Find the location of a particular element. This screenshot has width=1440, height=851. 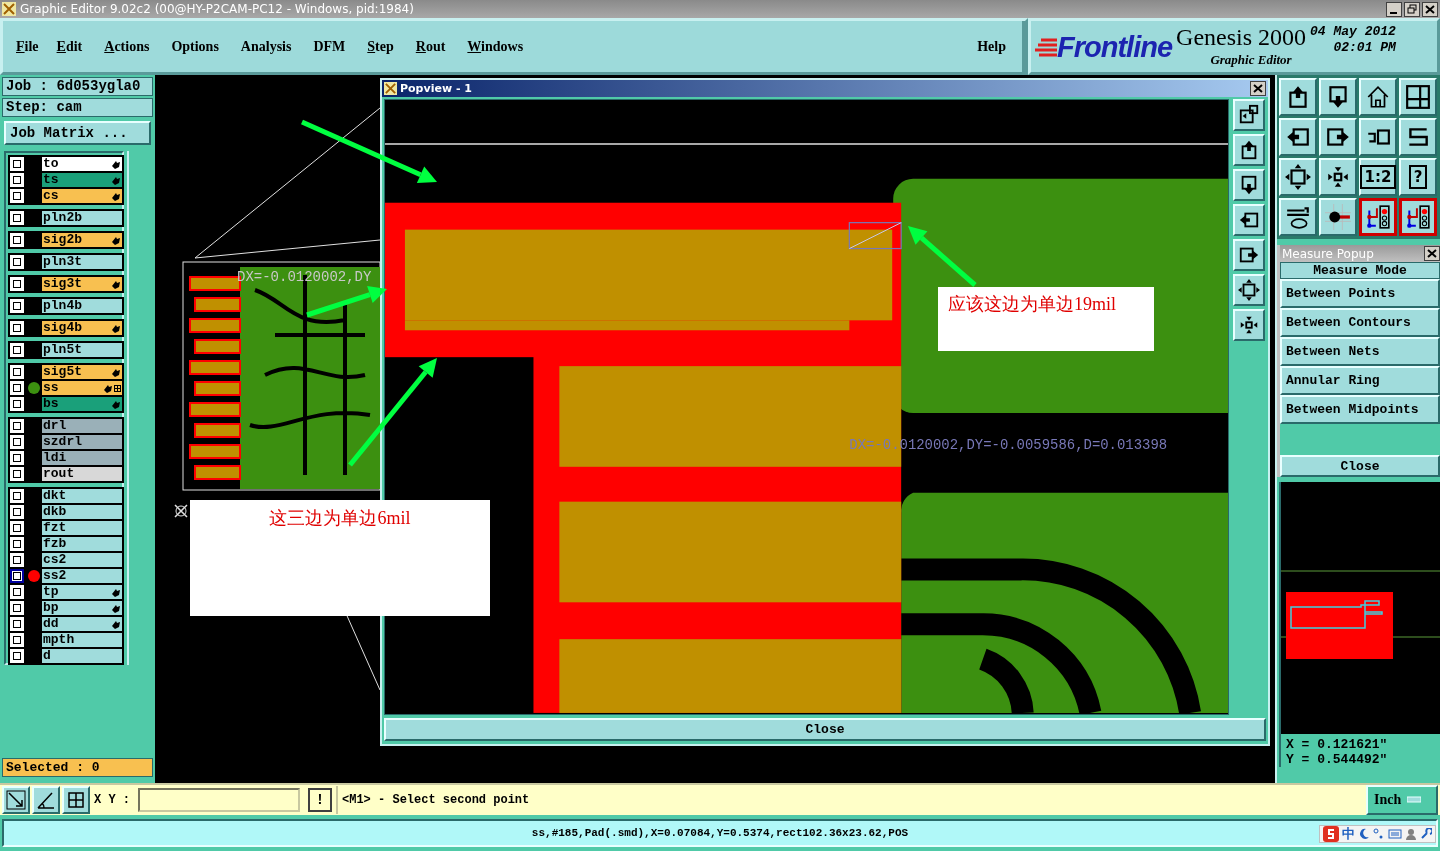

menu-item: DFM is located at coordinates (329, 46).